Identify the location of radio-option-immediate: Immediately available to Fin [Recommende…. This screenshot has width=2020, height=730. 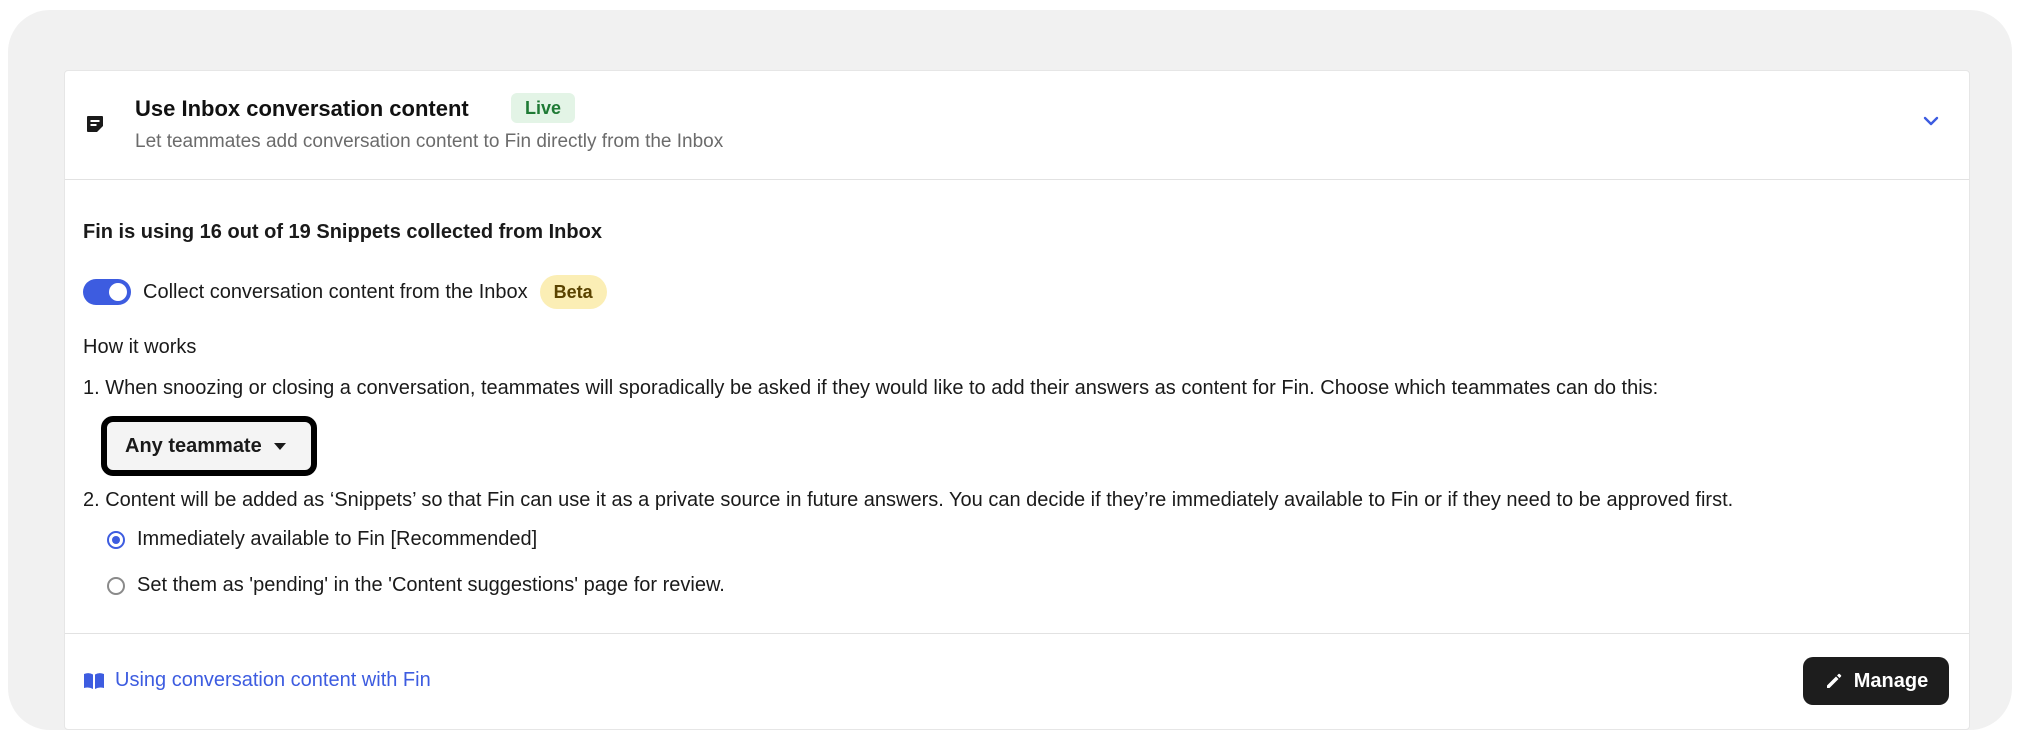
(322, 539).